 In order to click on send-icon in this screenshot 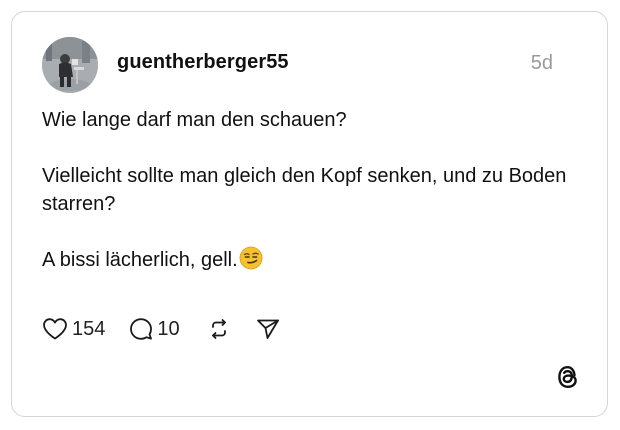, I will do `click(267, 329)`.